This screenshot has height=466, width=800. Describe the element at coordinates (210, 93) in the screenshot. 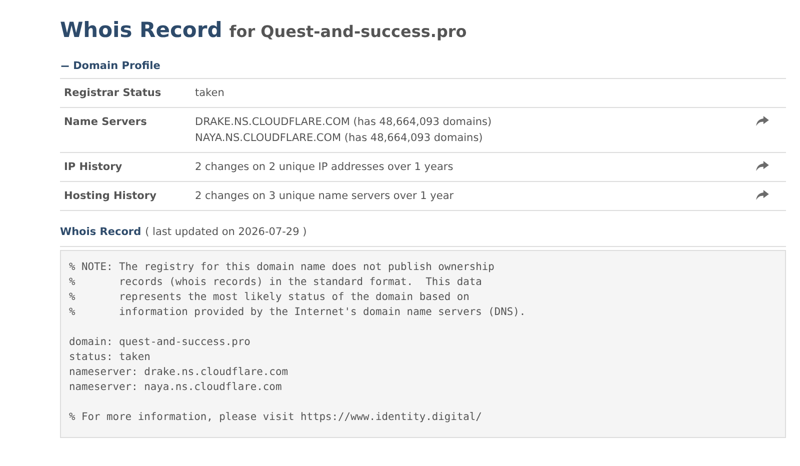

I see `row-value: taken` at that location.